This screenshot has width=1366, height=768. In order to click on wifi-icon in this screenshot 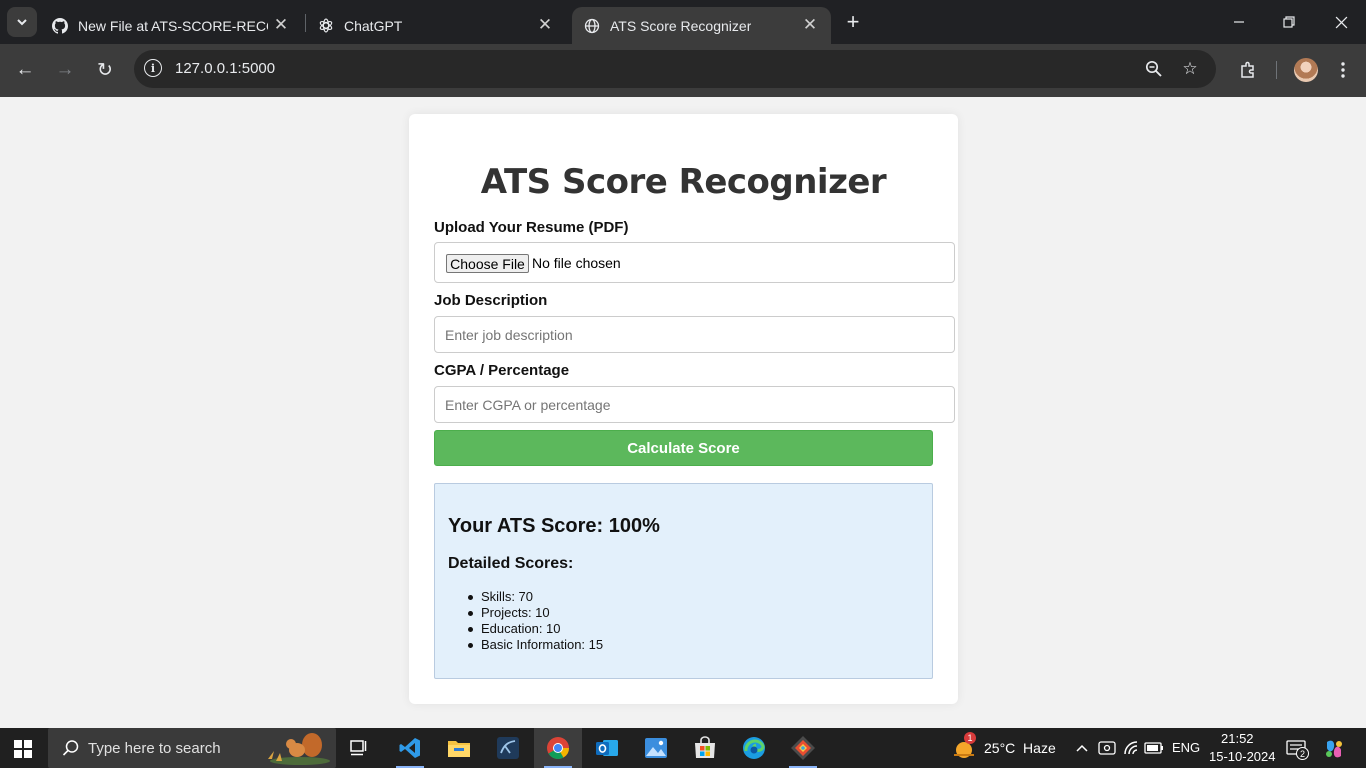, I will do `click(1132, 748)`.